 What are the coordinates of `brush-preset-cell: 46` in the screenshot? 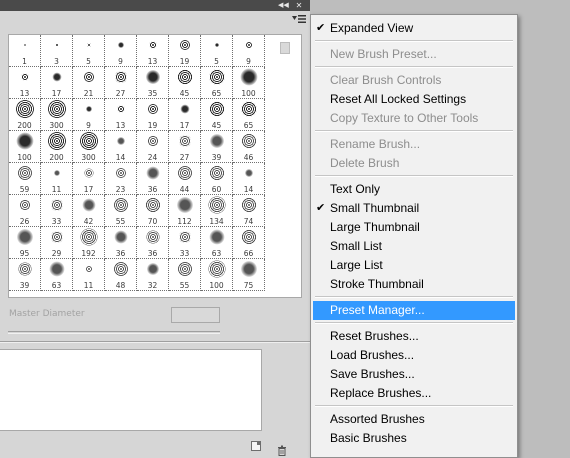 It's located at (249, 147).